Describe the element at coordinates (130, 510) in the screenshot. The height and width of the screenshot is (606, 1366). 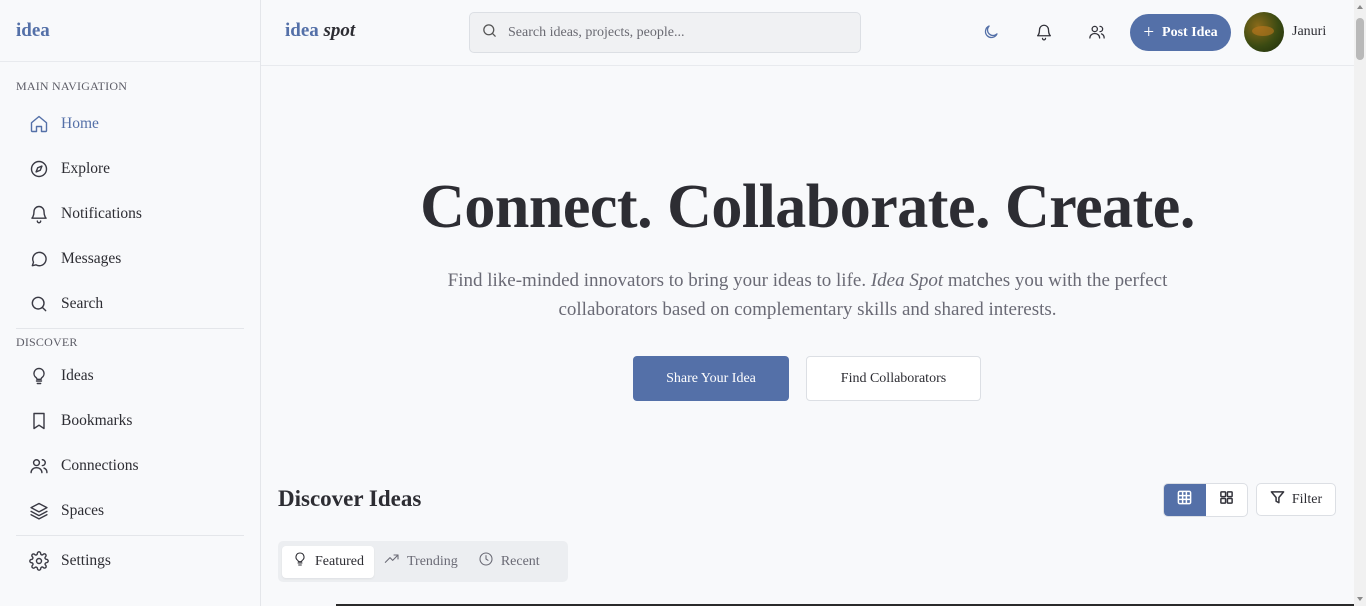
I see `sidebar-item-spaces: Spaces` at that location.